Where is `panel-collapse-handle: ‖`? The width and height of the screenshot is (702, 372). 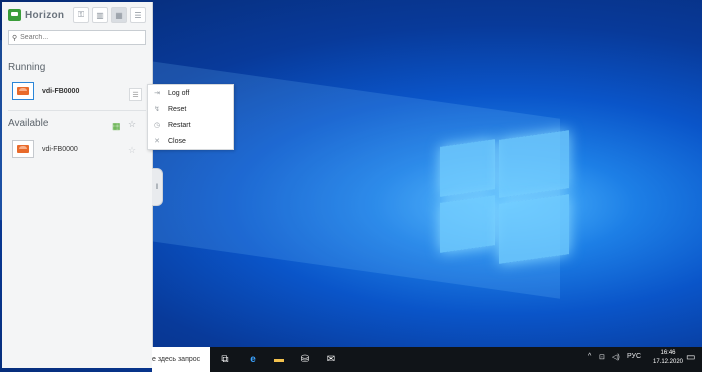
panel-collapse-handle: ‖ is located at coordinates (157, 187).